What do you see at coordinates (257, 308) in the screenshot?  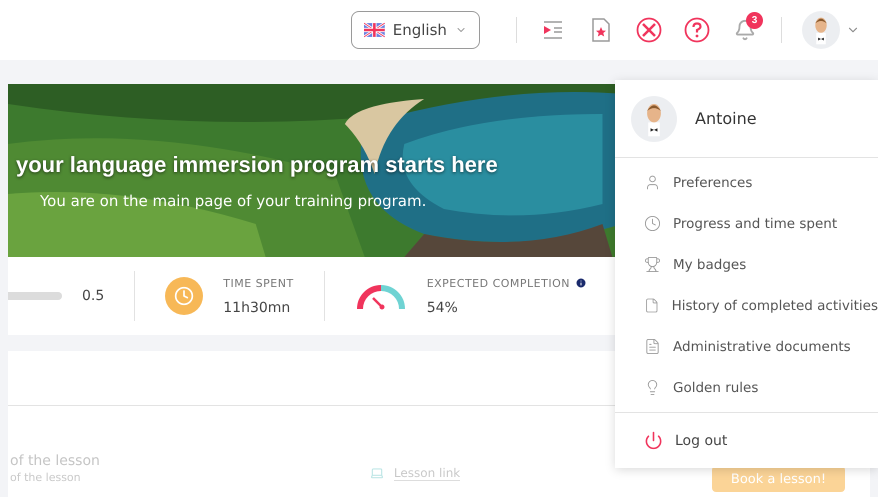 I see `stat-value: 11h30mn` at bounding box center [257, 308].